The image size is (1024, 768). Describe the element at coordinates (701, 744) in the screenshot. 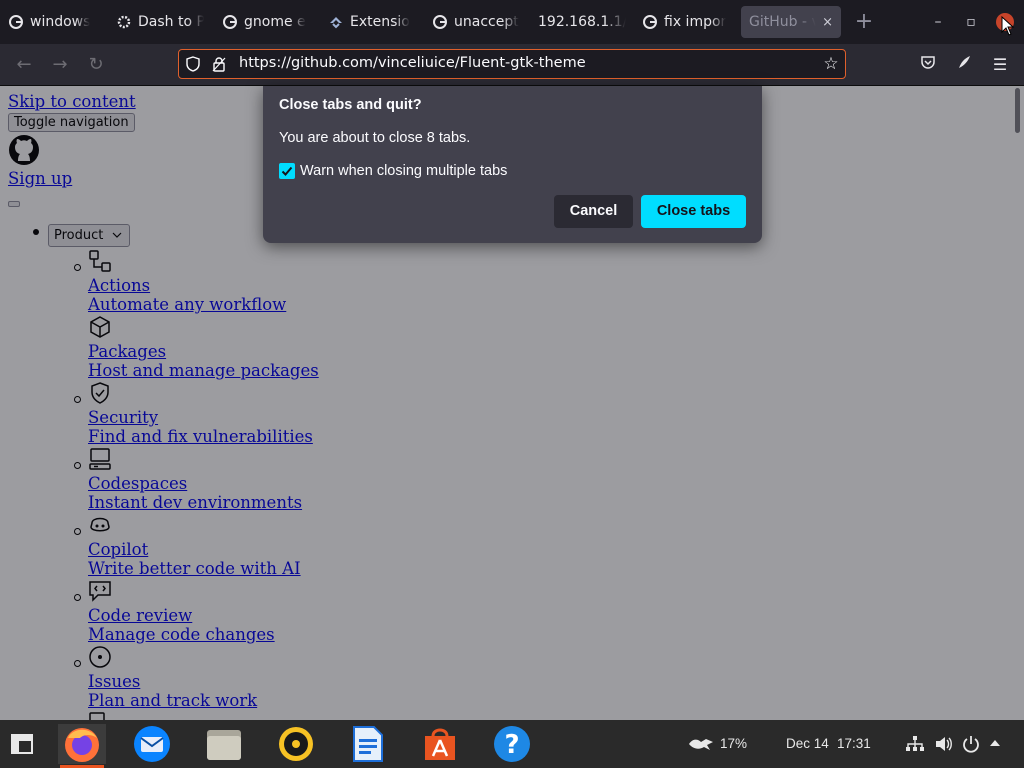

I see `power-profile-icon` at that location.